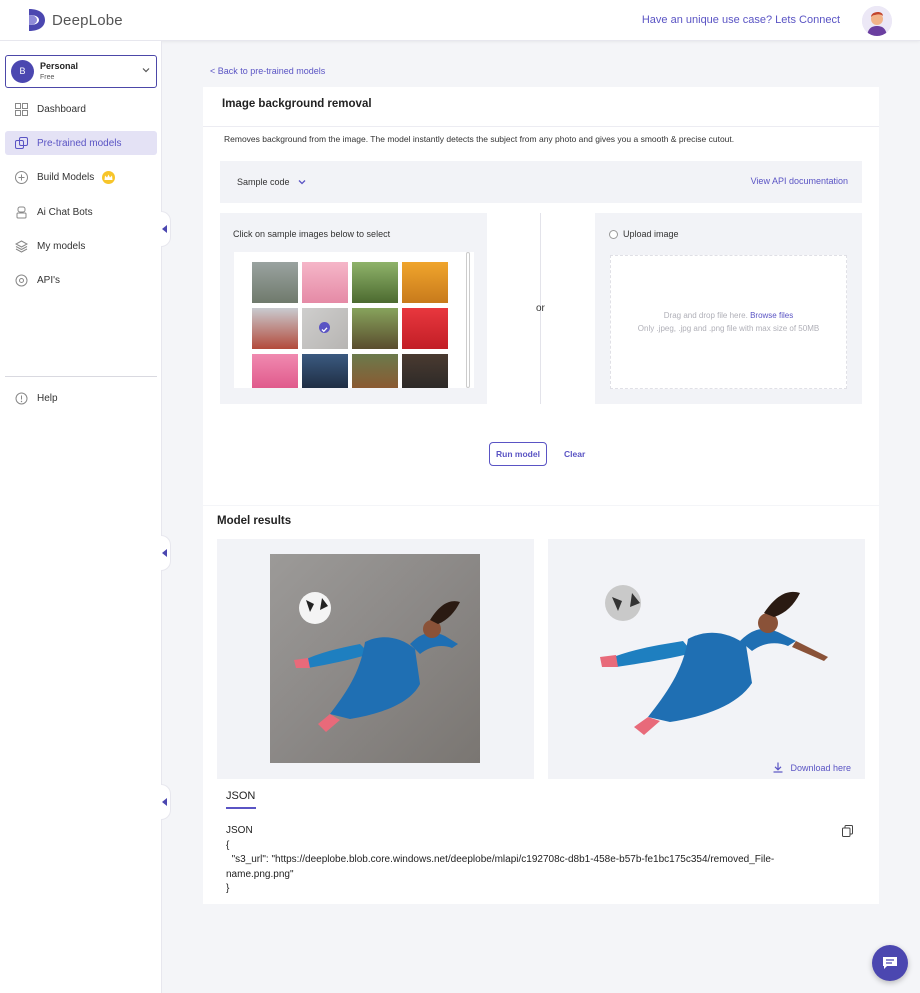 The image size is (920, 993). What do you see at coordinates (847, 831) in the screenshot?
I see `copy-icon` at bounding box center [847, 831].